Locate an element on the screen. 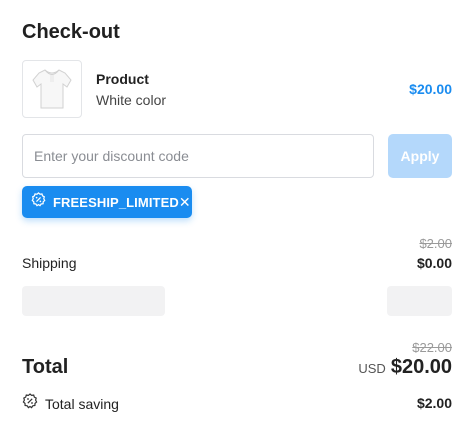 The width and height of the screenshot is (474, 434). total-currency: USD is located at coordinates (372, 368).